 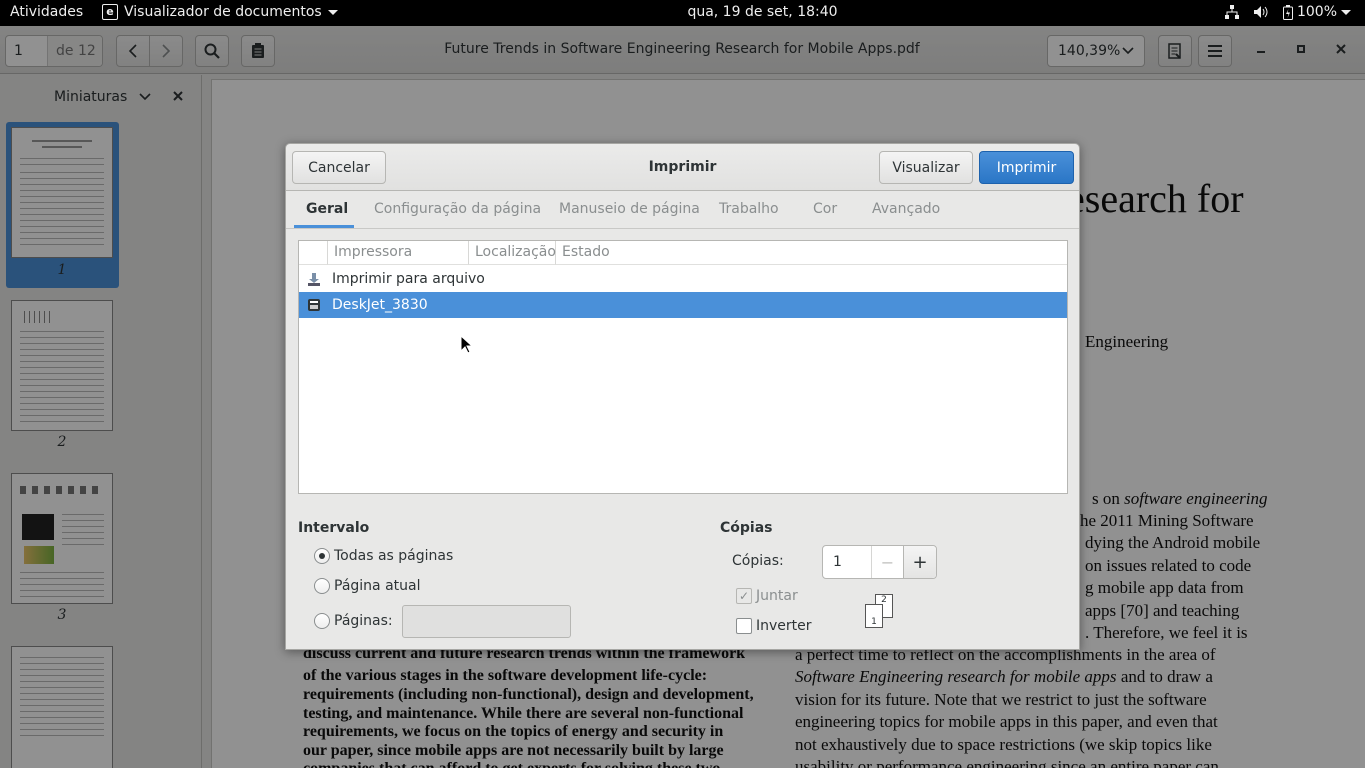 I want to click on reverse-checkbox, so click(x=744, y=626).